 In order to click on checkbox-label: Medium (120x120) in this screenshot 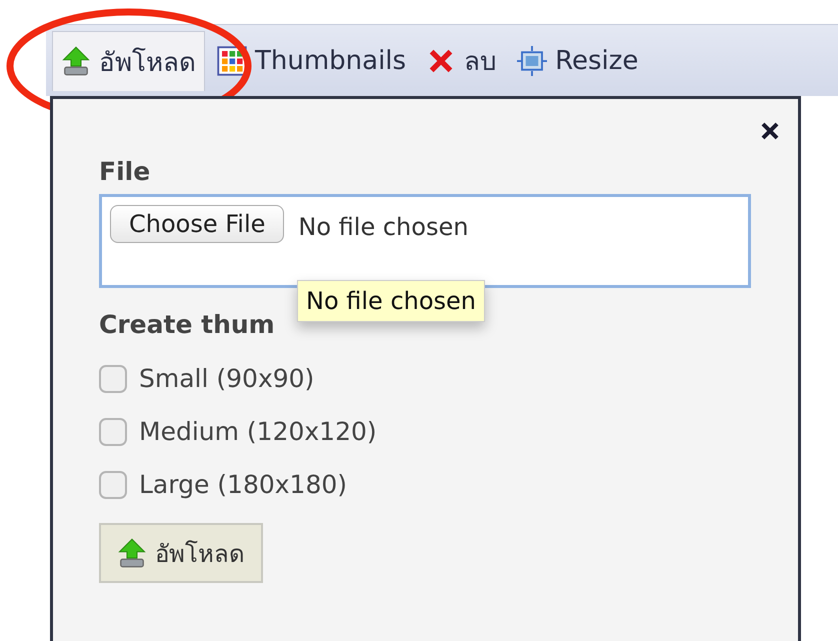, I will do `click(258, 431)`.